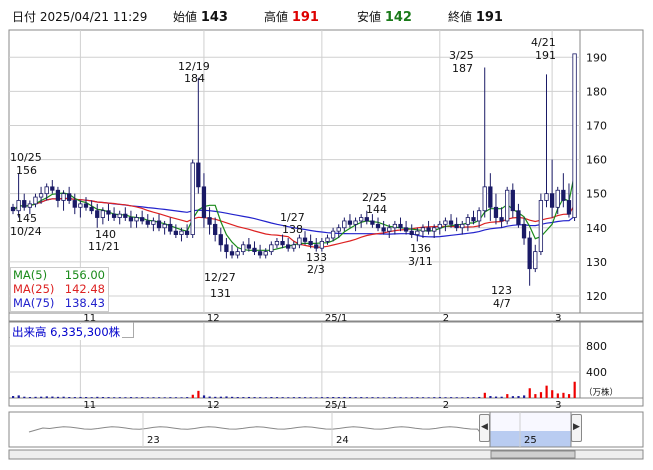  What do you see at coordinates (84, 275) in the screenshot?
I see `ma5-value: 156.00` at bounding box center [84, 275].